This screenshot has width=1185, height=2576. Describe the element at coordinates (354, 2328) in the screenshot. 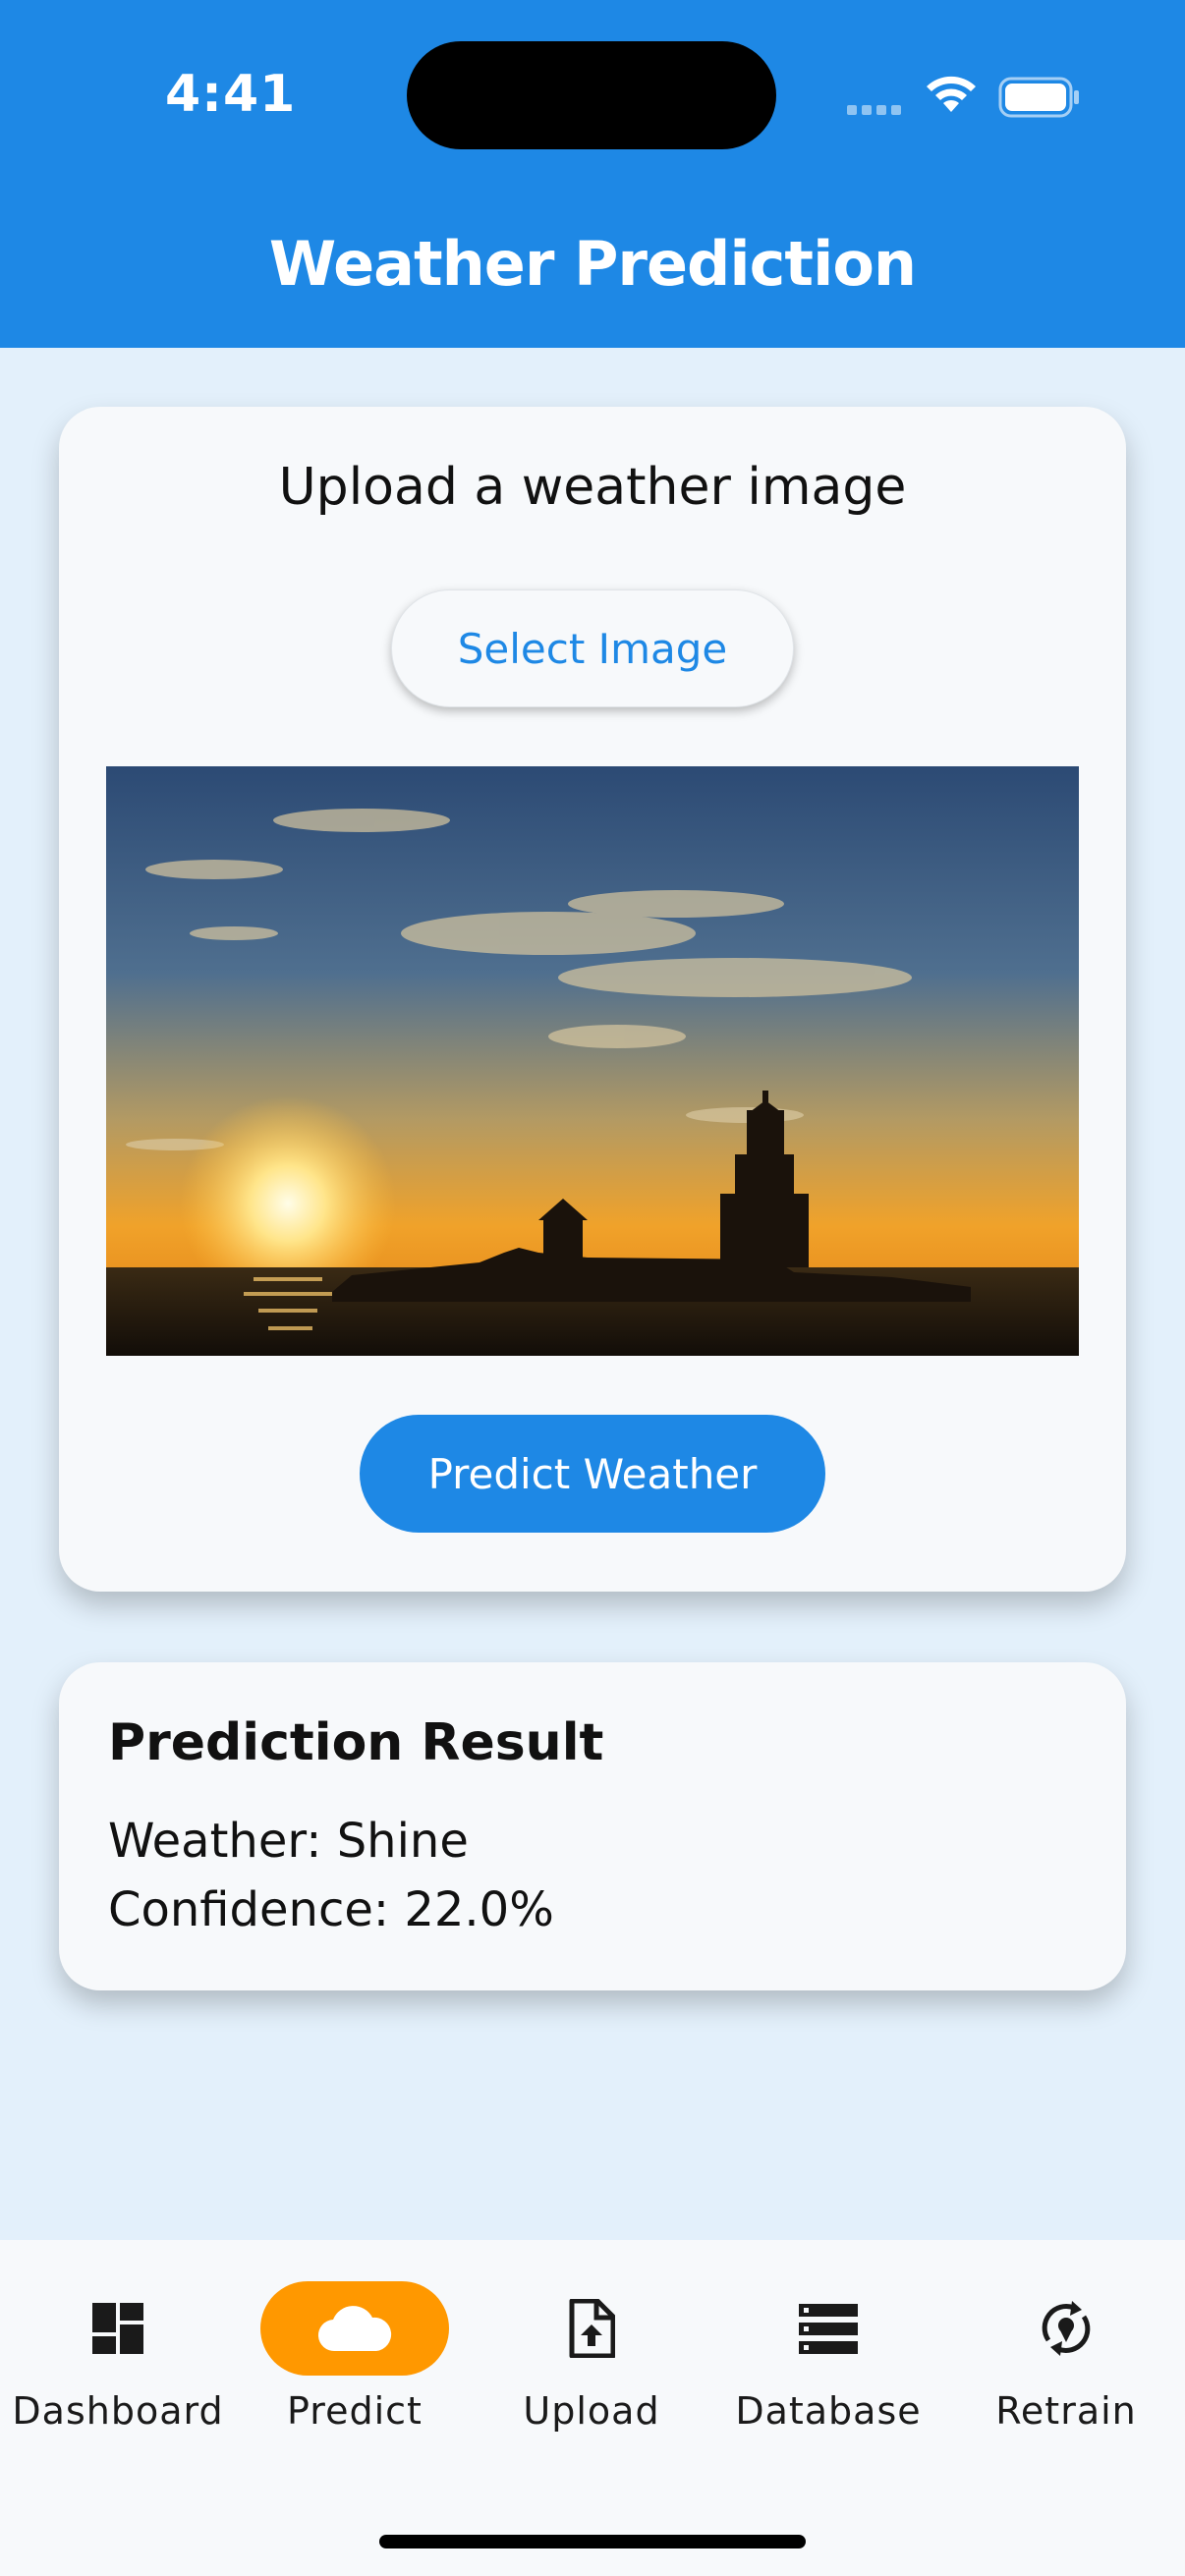

I see `cloud-icon` at that location.